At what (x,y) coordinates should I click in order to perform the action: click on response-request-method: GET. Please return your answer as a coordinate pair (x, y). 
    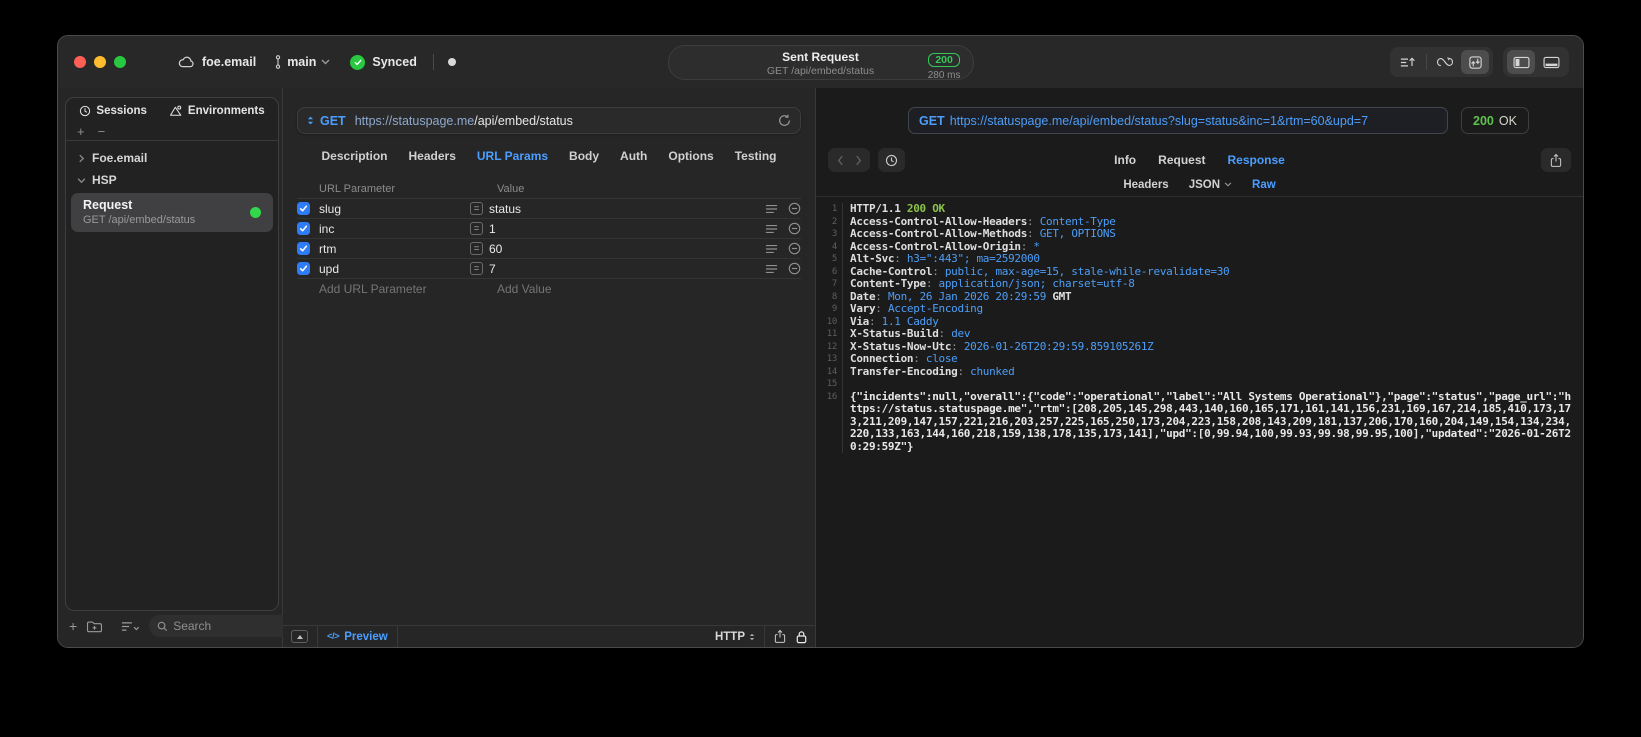
    Looking at the image, I should click on (932, 120).